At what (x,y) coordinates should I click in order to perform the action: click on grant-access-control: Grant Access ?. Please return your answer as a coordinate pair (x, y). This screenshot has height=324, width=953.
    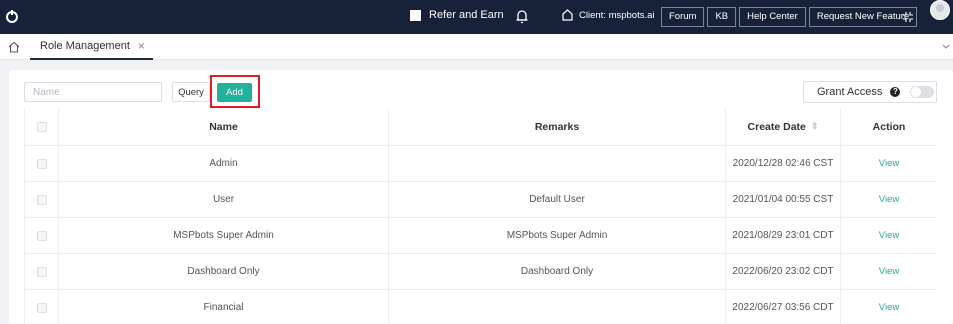
    Looking at the image, I should click on (870, 92).